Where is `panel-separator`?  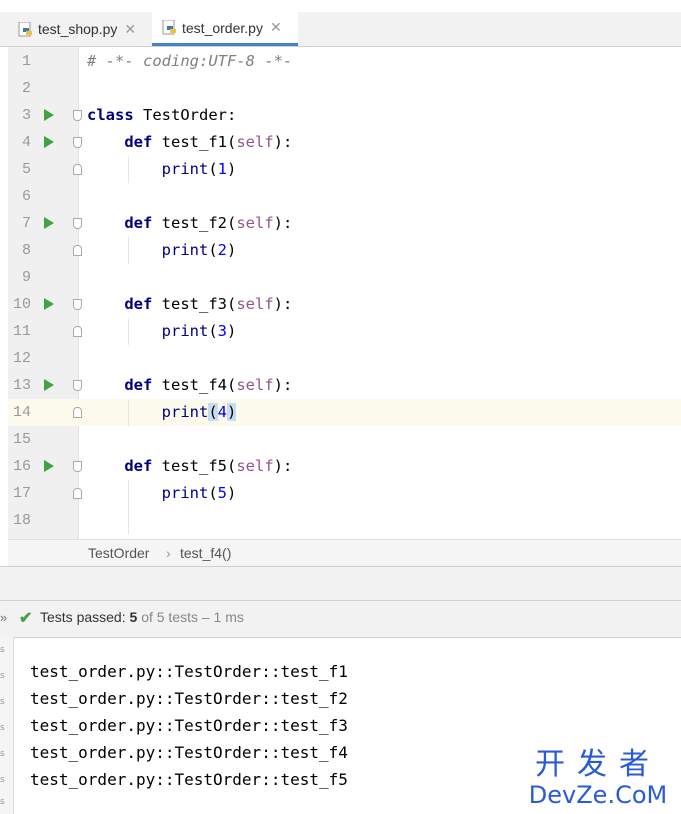
panel-separator is located at coordinates (340, 583).